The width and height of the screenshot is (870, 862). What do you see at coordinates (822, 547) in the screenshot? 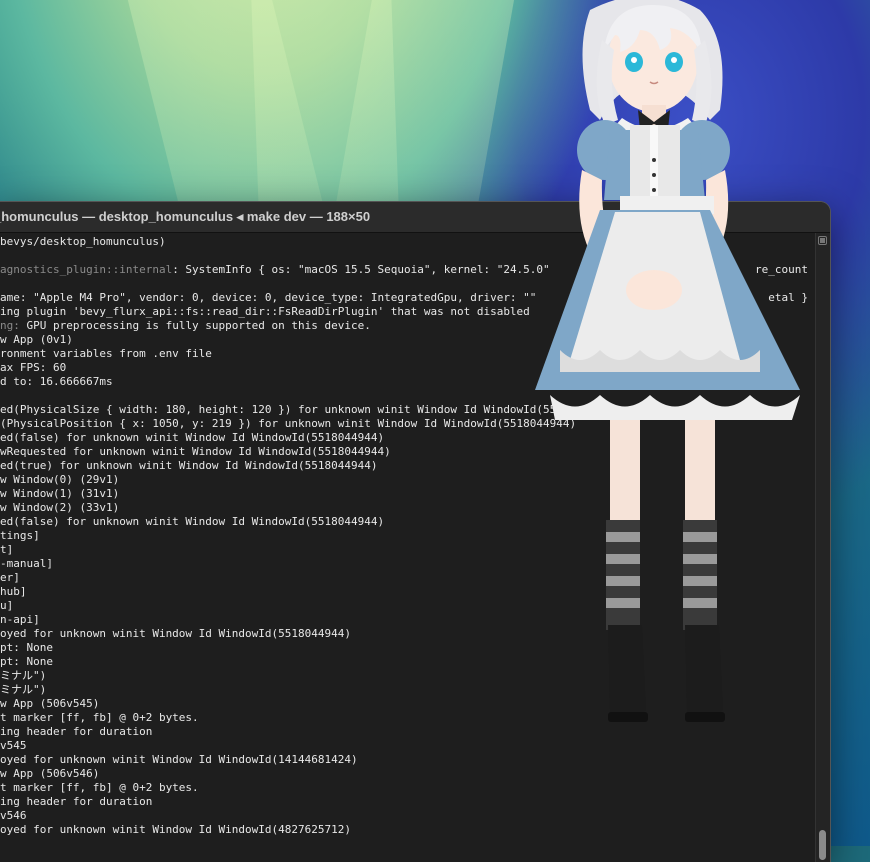
I see `terminal-scrollbar` at bounding box center [822, 547].